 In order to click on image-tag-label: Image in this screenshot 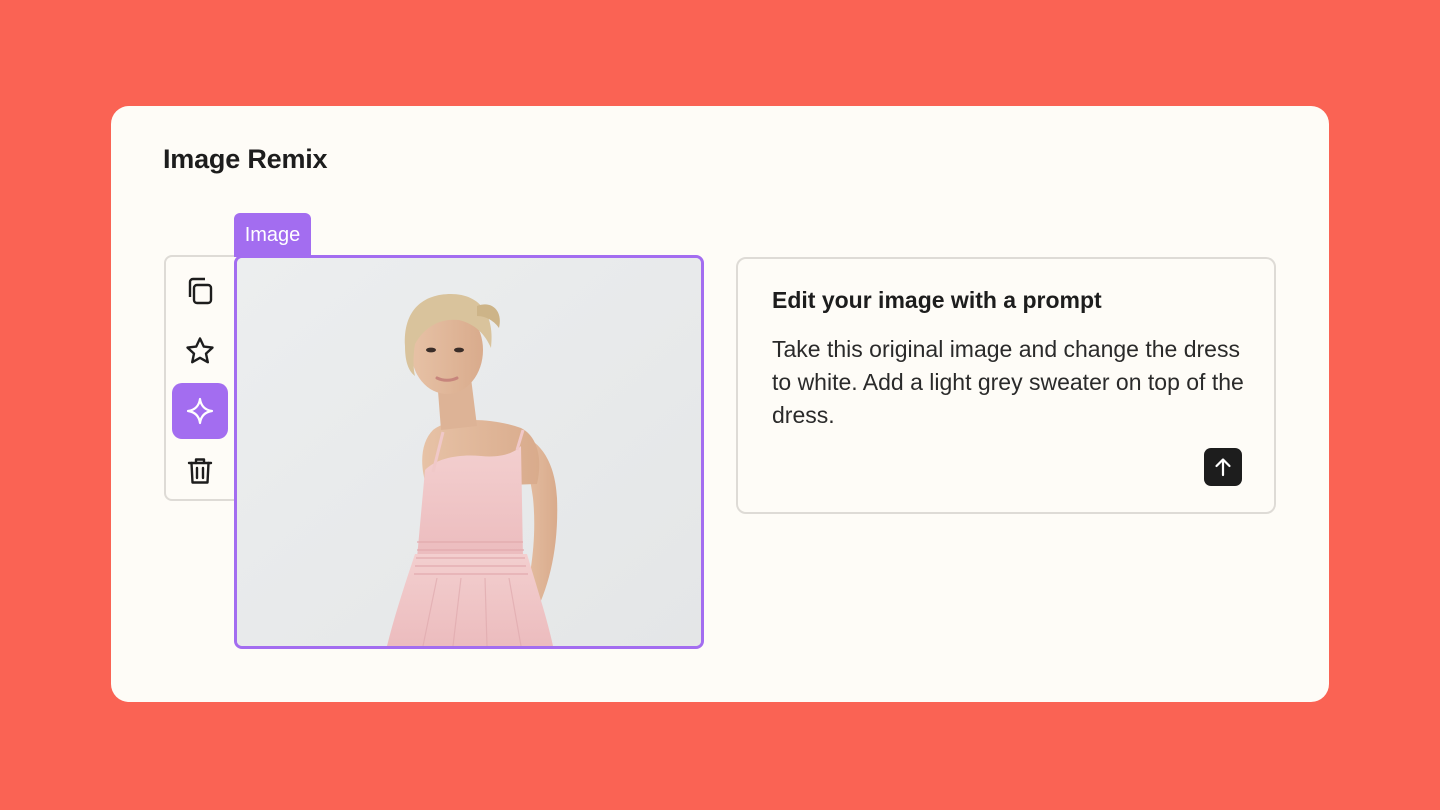, I will do `click(272, 235)`.